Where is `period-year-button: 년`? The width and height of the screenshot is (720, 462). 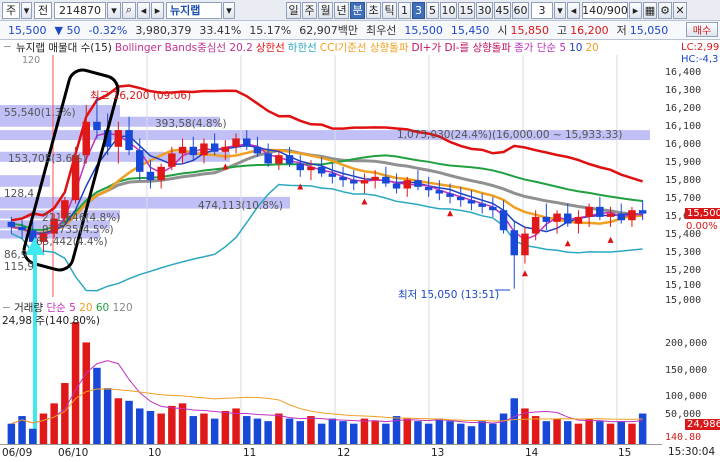 period-year-button: 년 is located at coordinates (341, 10).